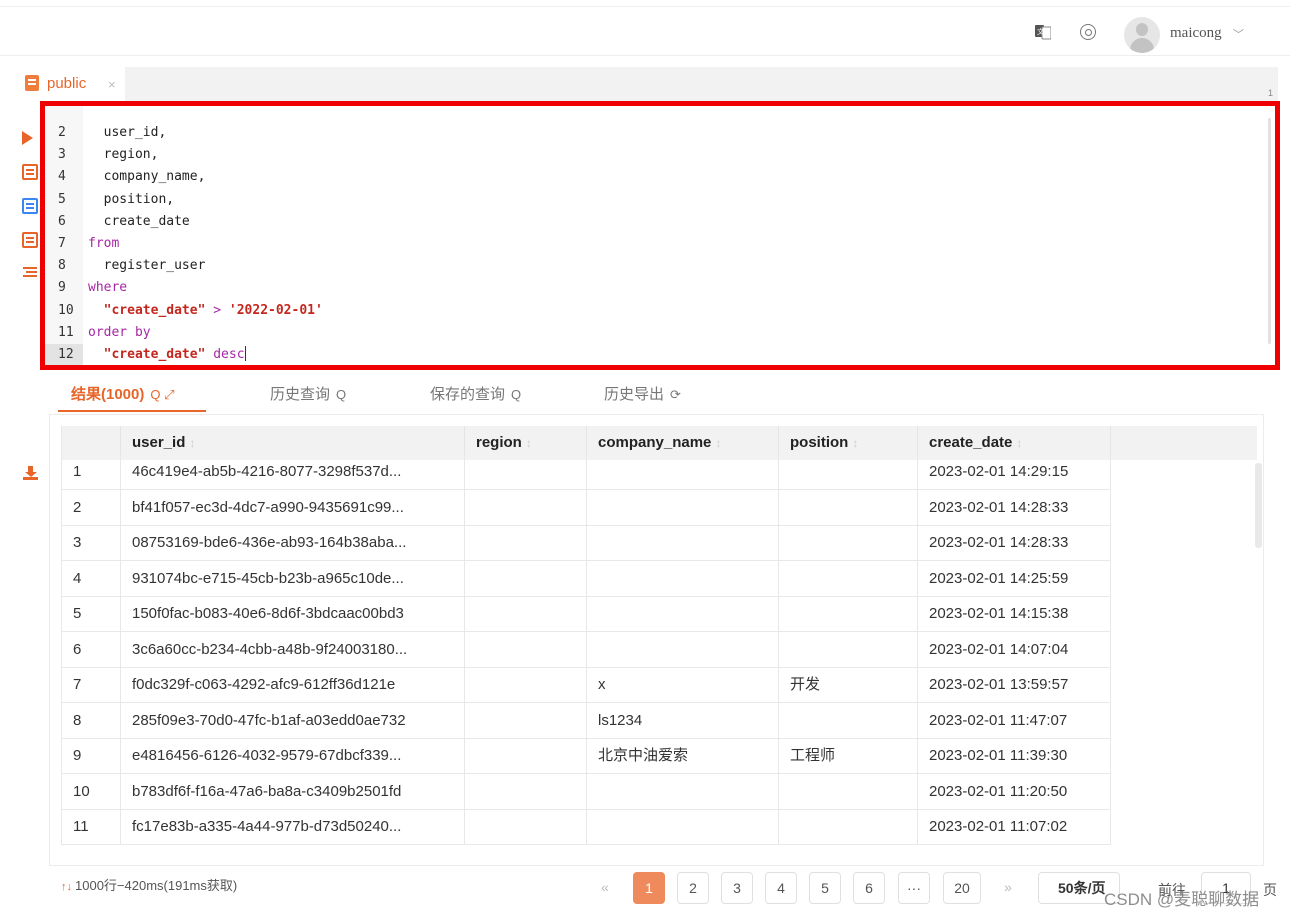 Image resolution: width=1290 pixels, height=916 pixels. I want to click on row-number: 5, so click(91, 613).